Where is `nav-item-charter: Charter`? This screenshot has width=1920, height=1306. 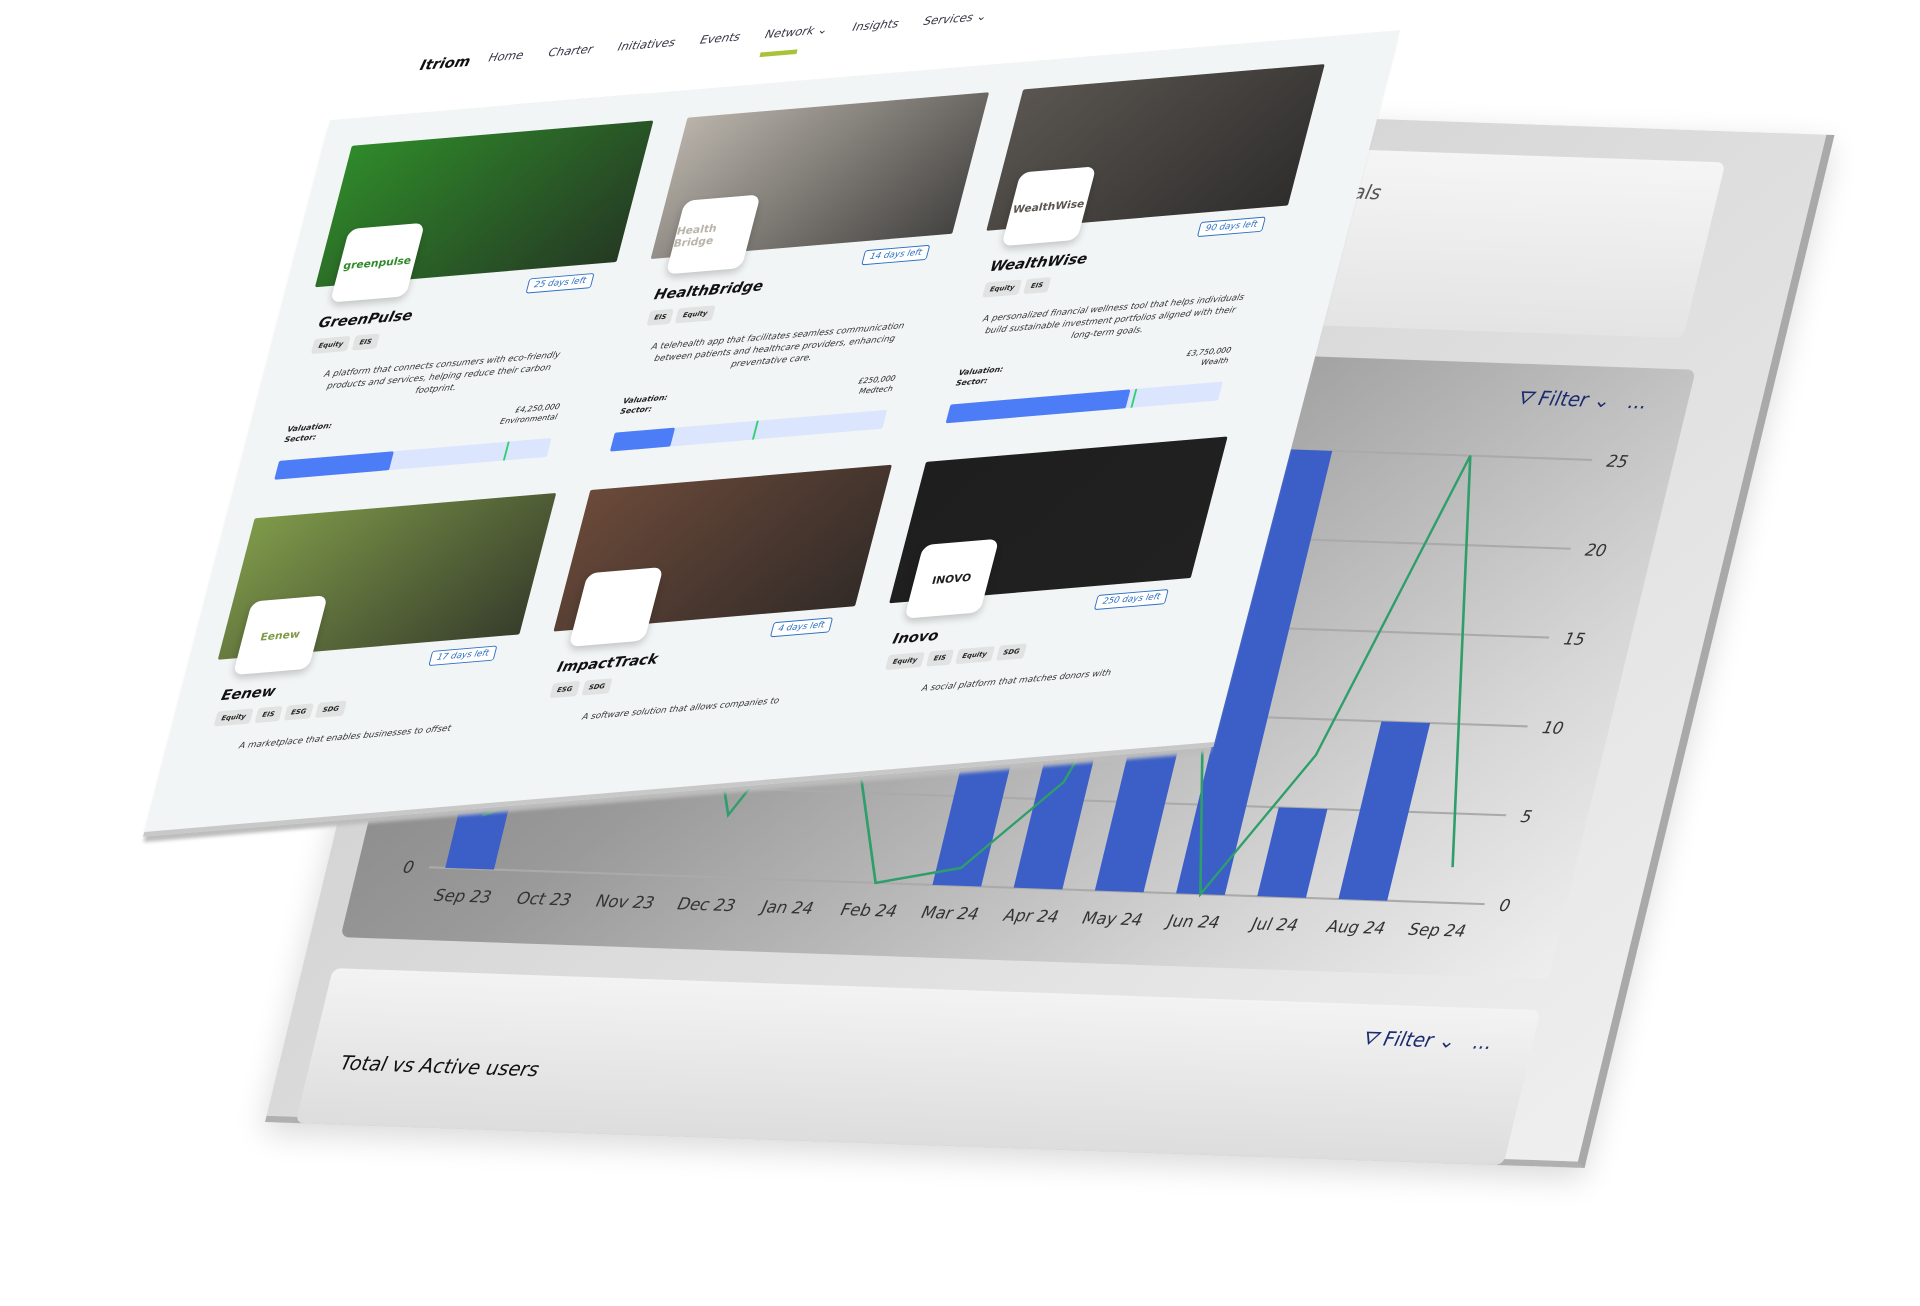 nav-item-charter: Charter is located at coordinates (571, 50).